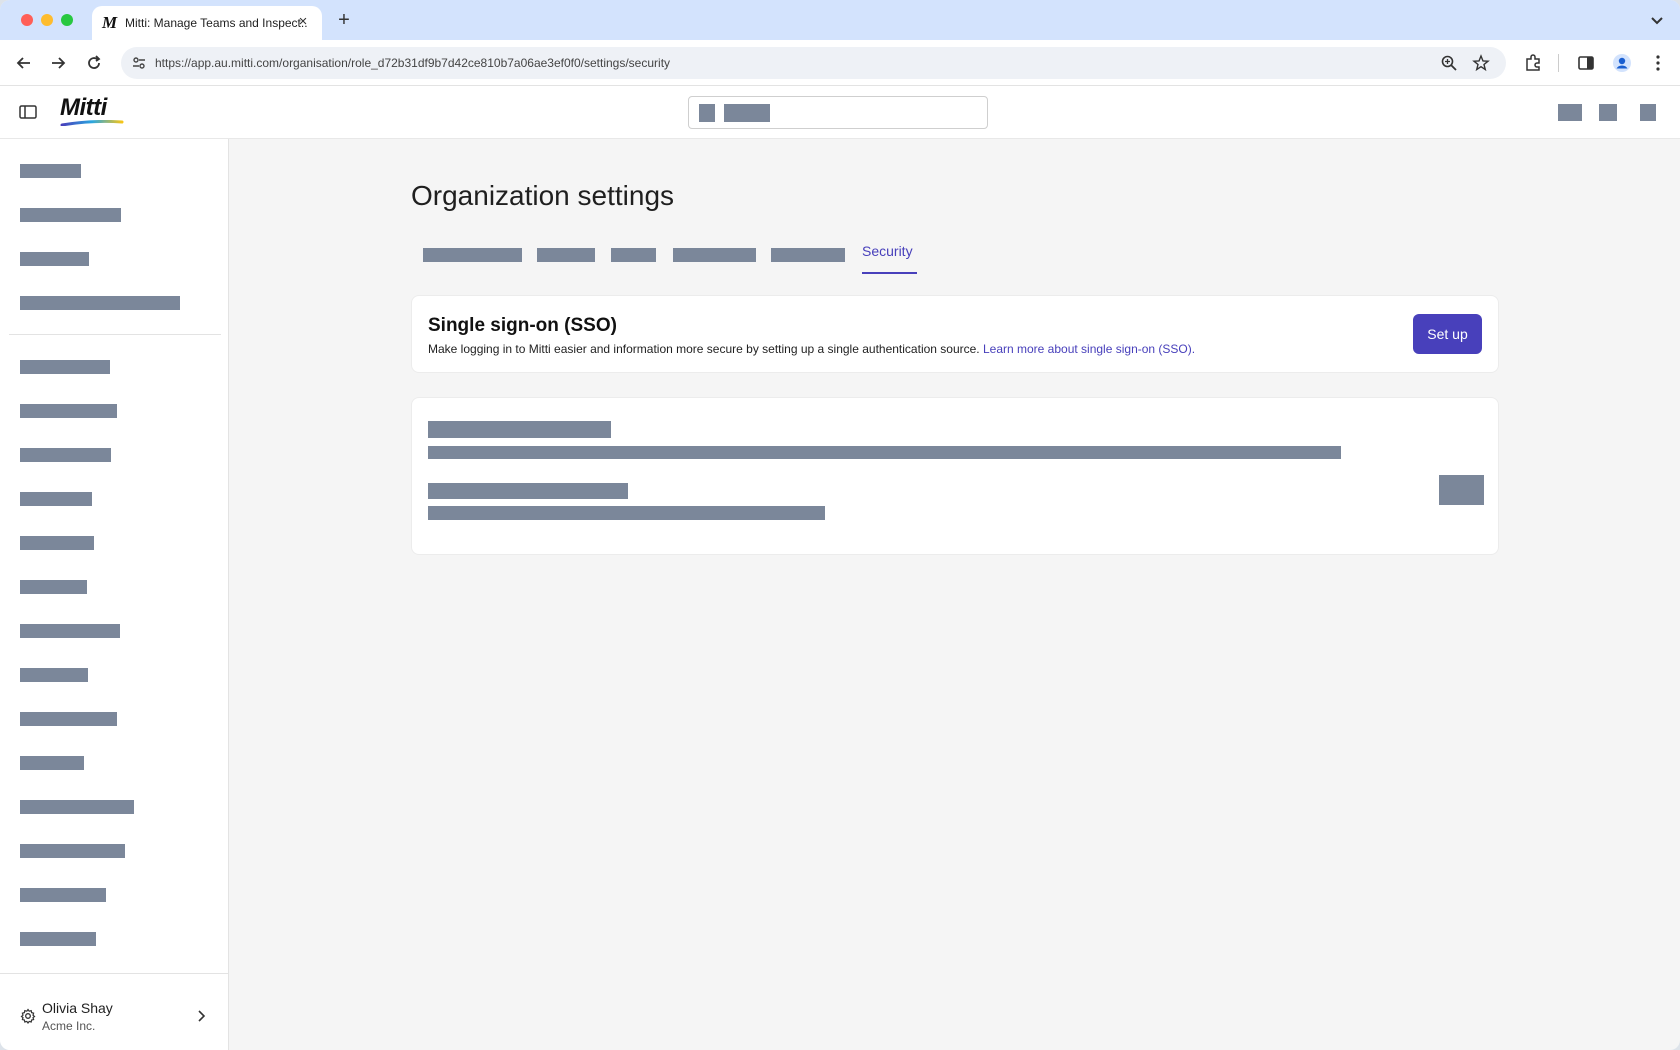 The image size is (1680, 1050). I want to click on sso-title: Single sign-on (SSO), so click(522, 325).